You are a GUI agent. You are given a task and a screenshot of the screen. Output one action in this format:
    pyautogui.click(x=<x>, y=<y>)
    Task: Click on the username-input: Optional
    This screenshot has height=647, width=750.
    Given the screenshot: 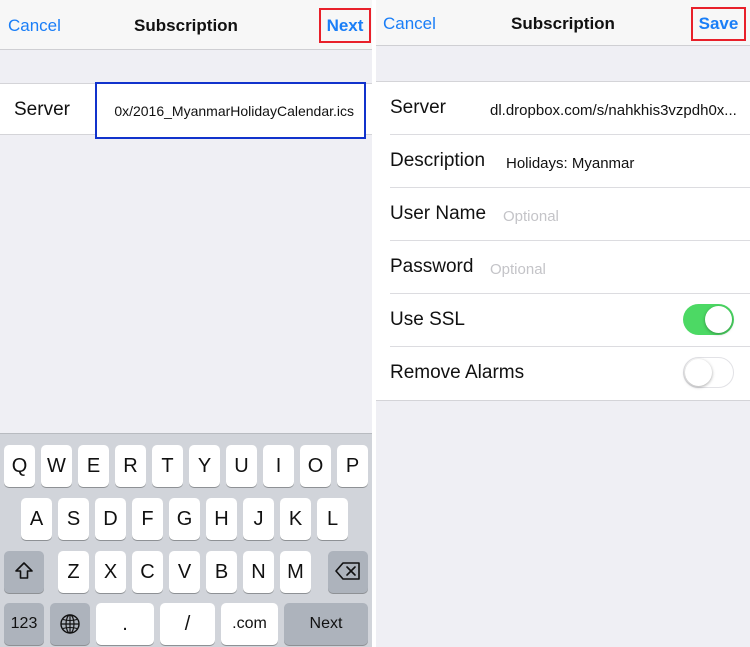 What is the action you would take?
    pyautogui.click(x=531, y=216)
    